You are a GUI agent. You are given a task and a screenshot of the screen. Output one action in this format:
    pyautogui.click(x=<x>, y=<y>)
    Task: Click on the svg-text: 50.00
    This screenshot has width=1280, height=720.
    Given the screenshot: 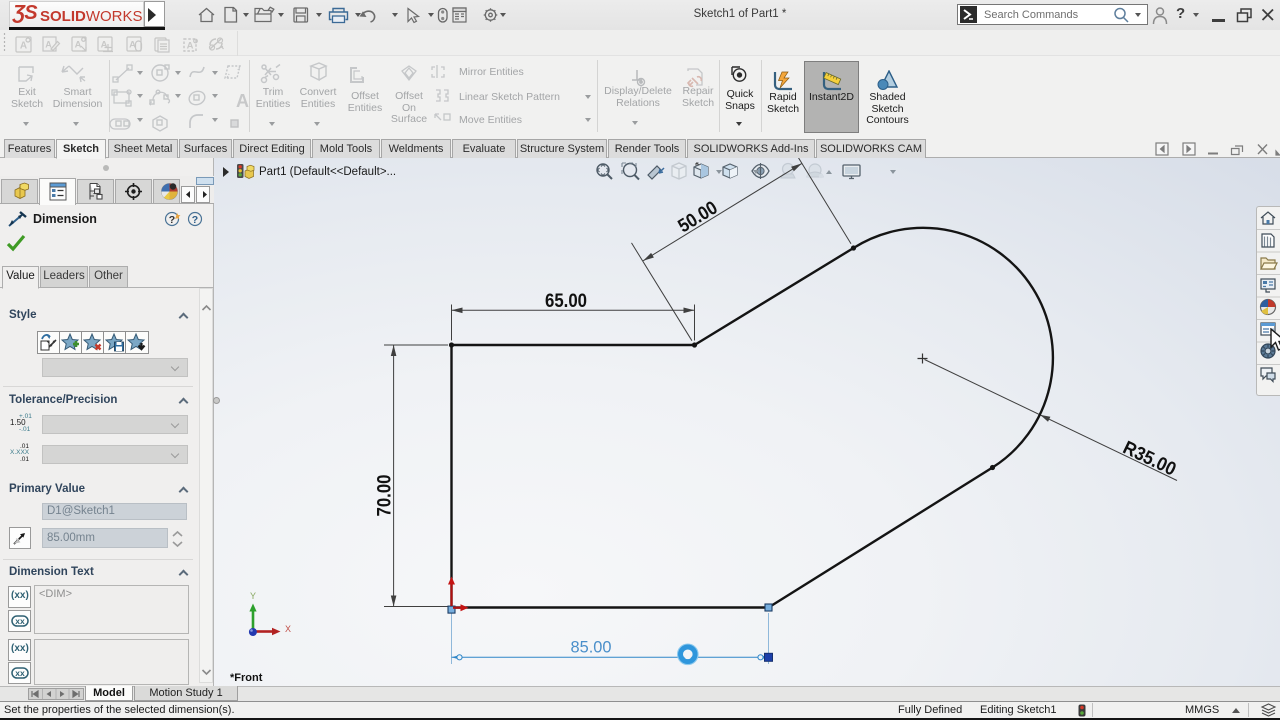 What is the action you would take?
    pyautogui.click(x=698, y=217)
    